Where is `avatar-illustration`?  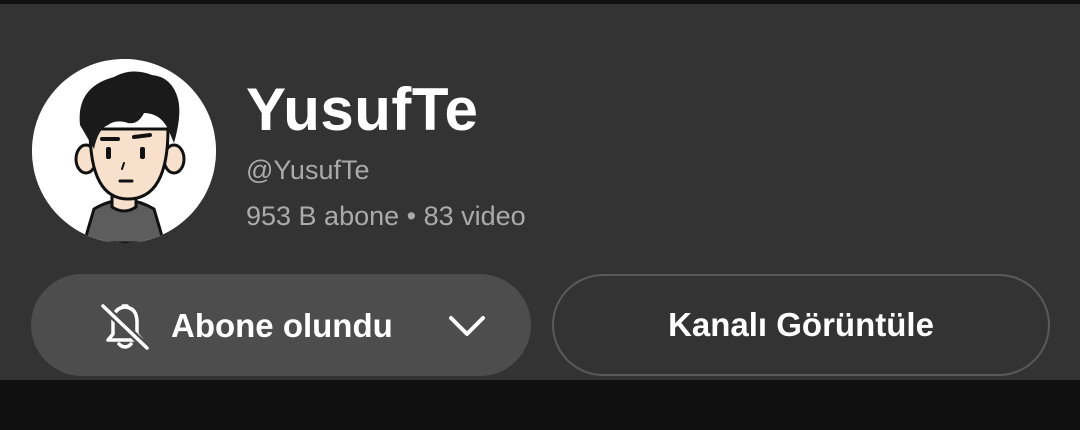
avatar-illustration is located at coordinates (124, 151).